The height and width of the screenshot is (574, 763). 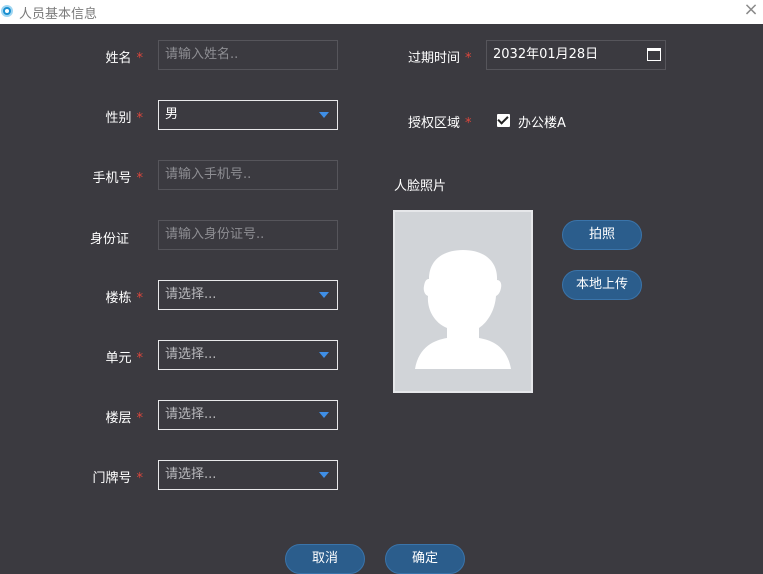 What do you see at coordinates (124, 298) in the screenshot?
I see `building-label: 楼栋 *` at bounding box center [124, 298].